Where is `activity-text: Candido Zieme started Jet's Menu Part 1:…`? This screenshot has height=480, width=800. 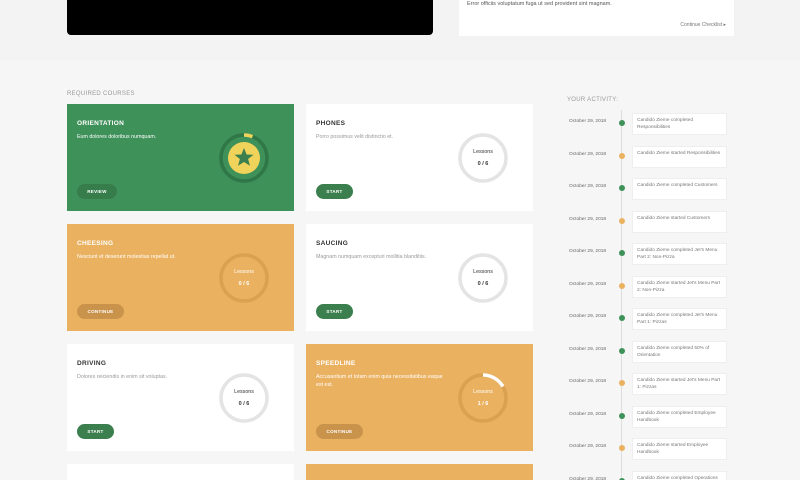 activity-text: Candido Zieme started Jet's Menu Part 1:… is located at coordinates (679, 384).